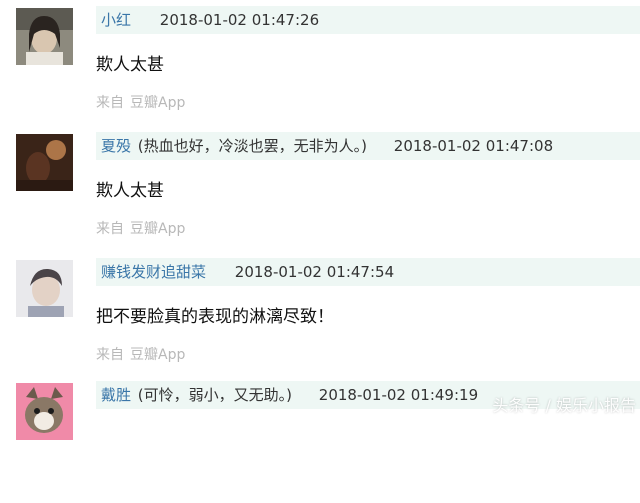 This screenshot has width=640, height=503. What do you see at coordinates (473, 146) in the screenshot?
I see `timestamp: 2018-01-02 01:47:08` at bounding box center [473, 146].